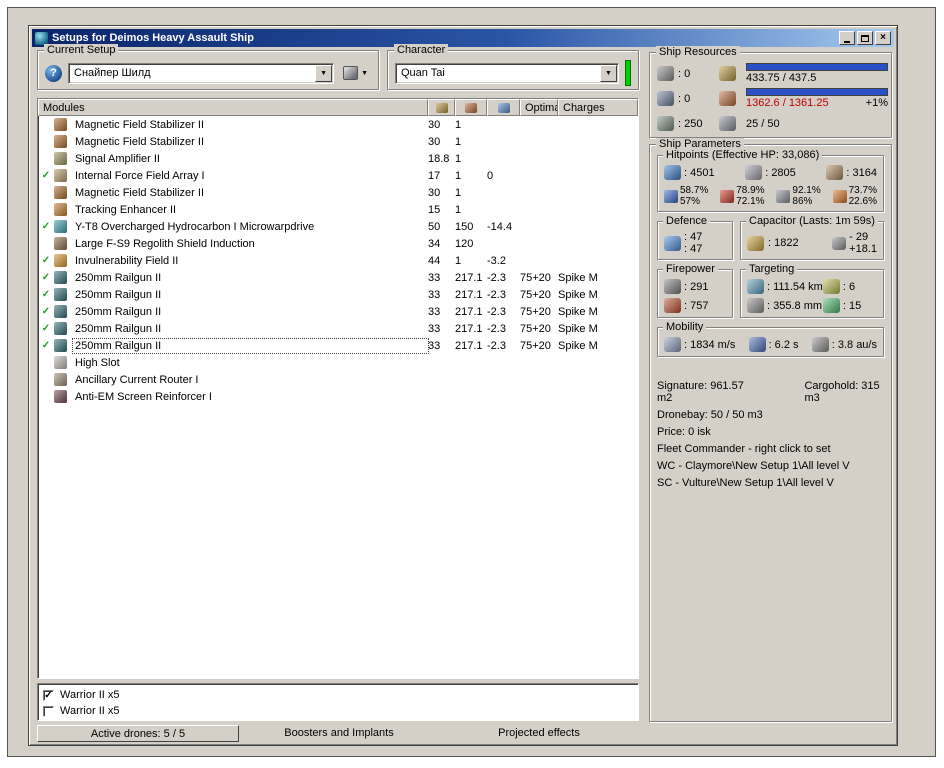 The image size is (944, 768). I want to click on setup-select: Снайпер Шилд ▼, so click(201, 73).